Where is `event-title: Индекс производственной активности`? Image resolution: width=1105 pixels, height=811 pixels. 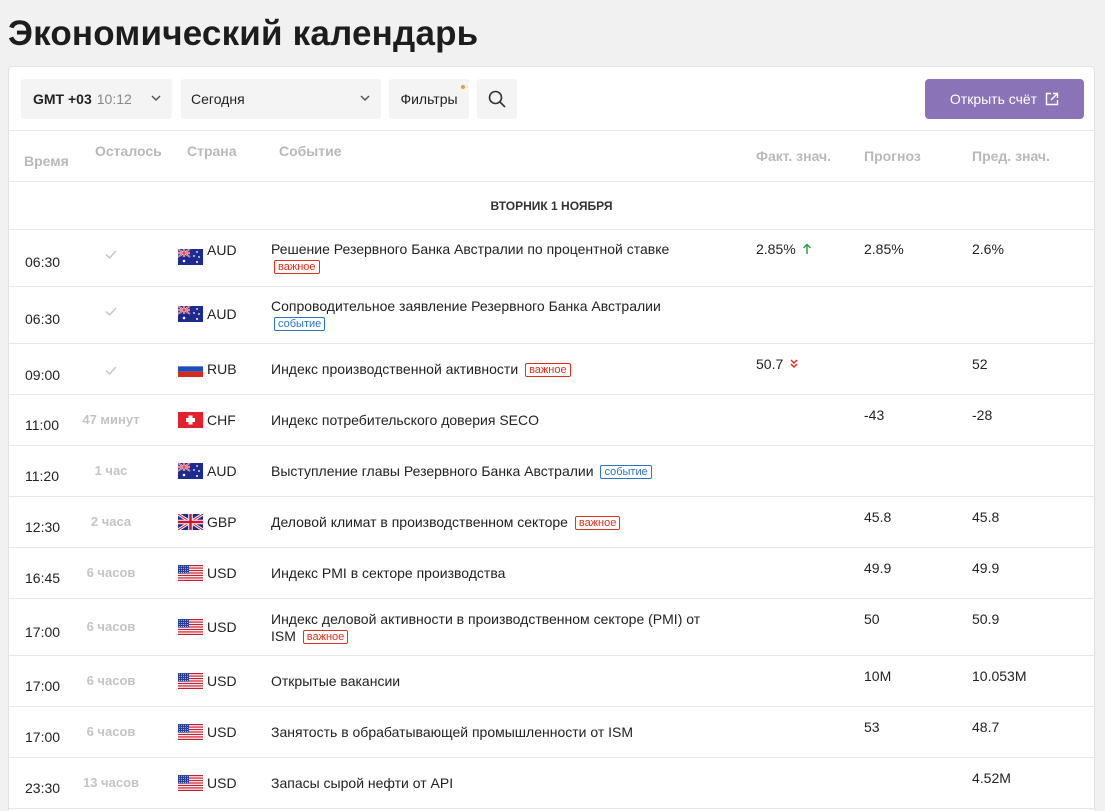 event-title: Индекс производственной активности is located at coordinates (394, 369).